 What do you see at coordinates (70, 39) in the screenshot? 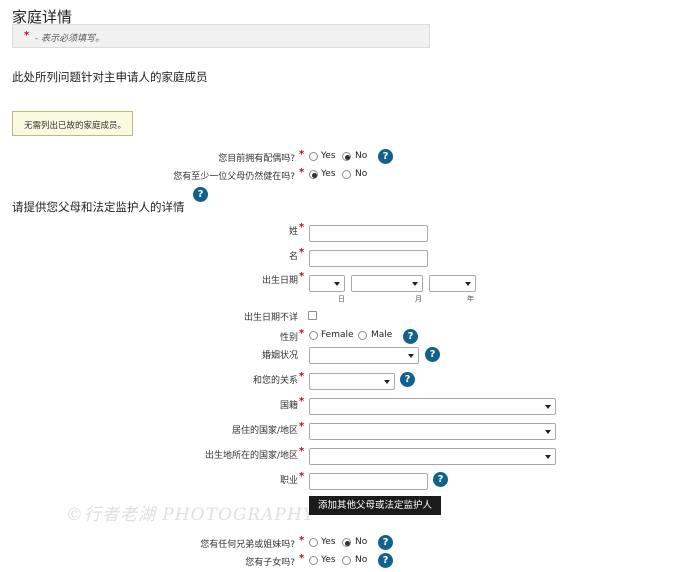
I see `required-note: - 表示必须填写。` at bounding box center [70, 39].